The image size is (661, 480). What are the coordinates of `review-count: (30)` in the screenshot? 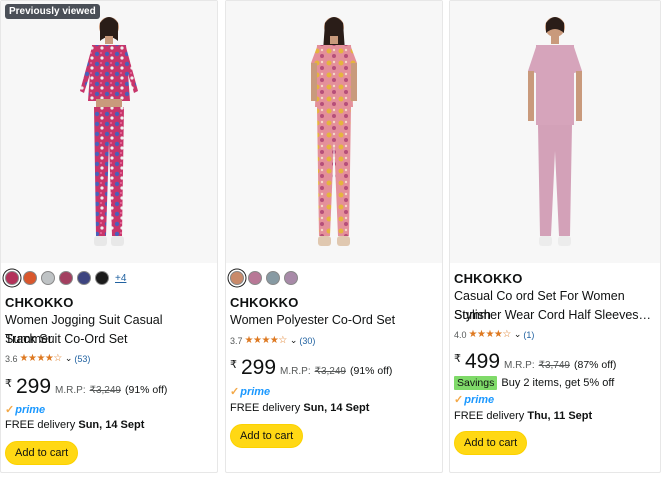 It's located at (307, 341).